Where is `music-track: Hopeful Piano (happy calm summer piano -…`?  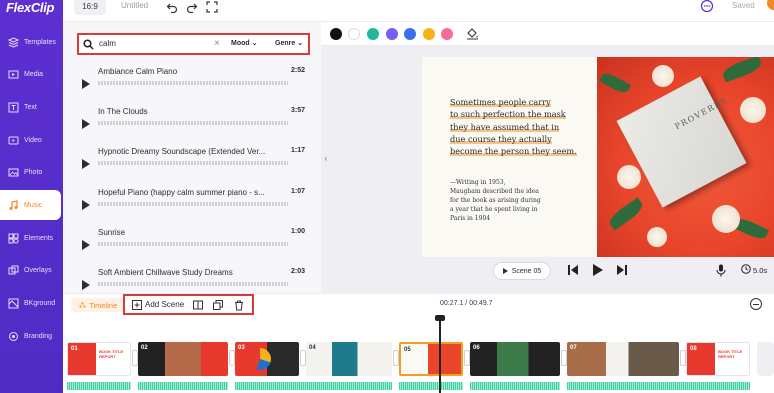
music-track: Hopeful Piano (happy calm summer piano -… is located at coordinates (193, 203).